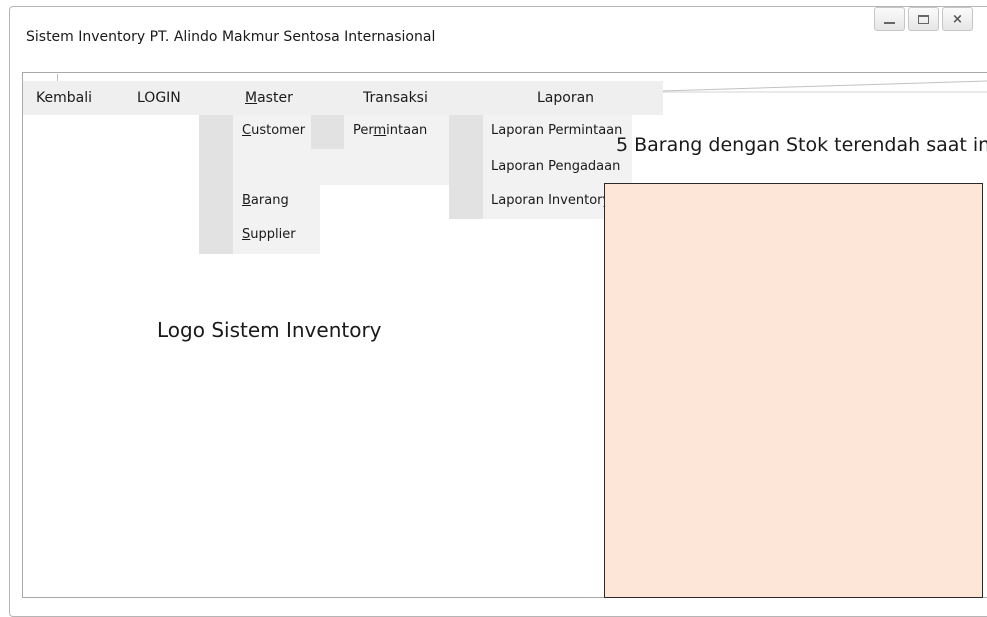 This screenshot has width=987, height=617. Describe the element at coordinates (556, 130) in the screenshot. I see `menu-item-laporan-permintaan: Laporan Permintaan` at that location.